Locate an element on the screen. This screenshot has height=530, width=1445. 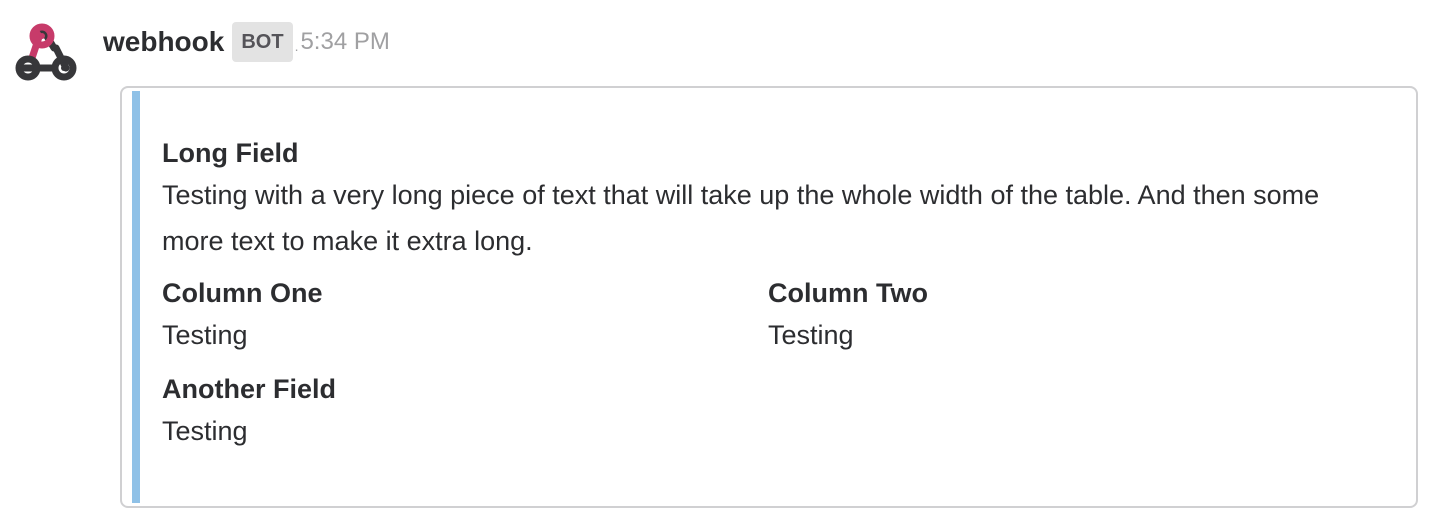
attachment-color-bar is located at coordinates (136, 297).